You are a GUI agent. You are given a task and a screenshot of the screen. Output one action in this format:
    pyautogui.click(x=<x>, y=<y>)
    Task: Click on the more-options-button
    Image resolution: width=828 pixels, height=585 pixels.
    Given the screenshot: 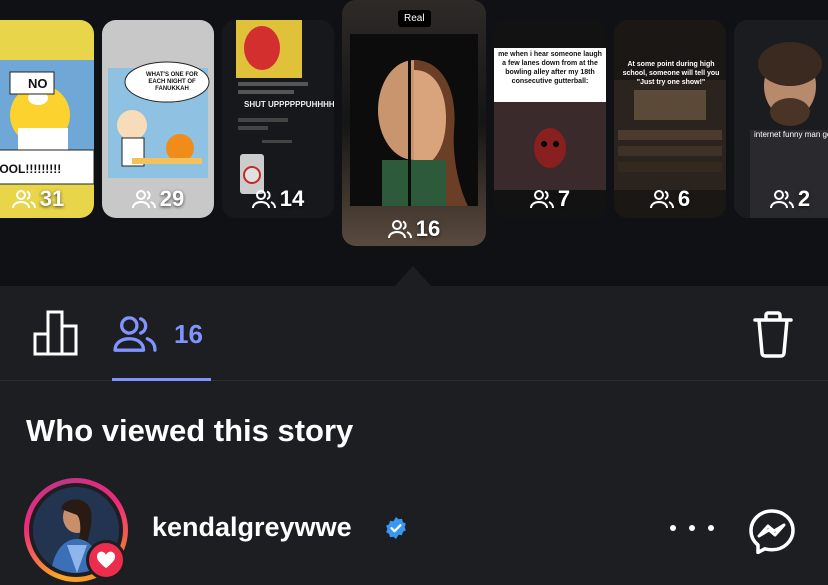 What is the action you would take?
    pyautogui.click(x=692, y=528)
    